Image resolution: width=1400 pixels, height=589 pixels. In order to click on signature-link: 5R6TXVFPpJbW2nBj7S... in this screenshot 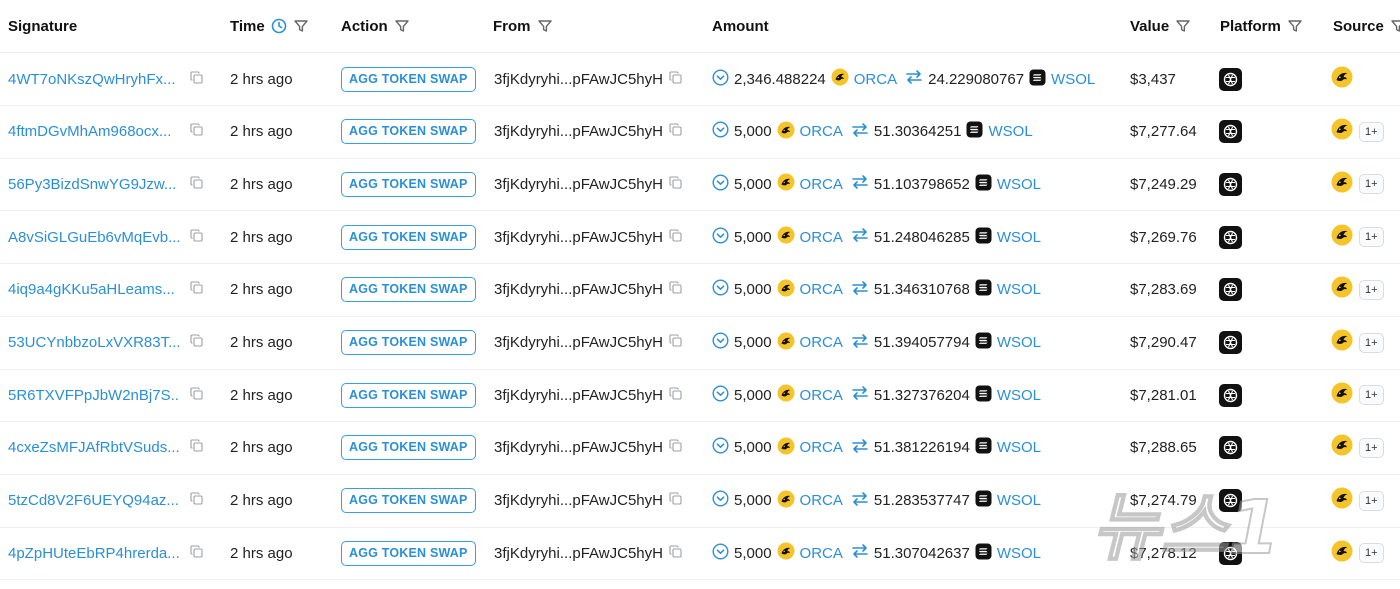, I will do `click(94, 395)`.